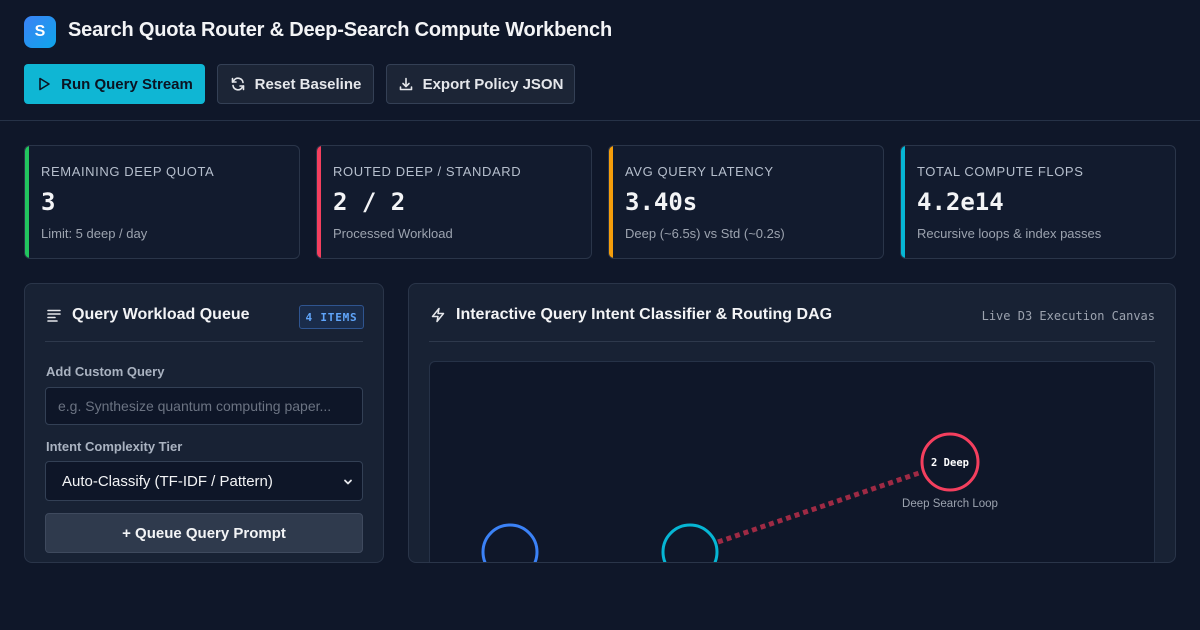  I want to click on stat-value: 2 / 2, so click(369, 202).